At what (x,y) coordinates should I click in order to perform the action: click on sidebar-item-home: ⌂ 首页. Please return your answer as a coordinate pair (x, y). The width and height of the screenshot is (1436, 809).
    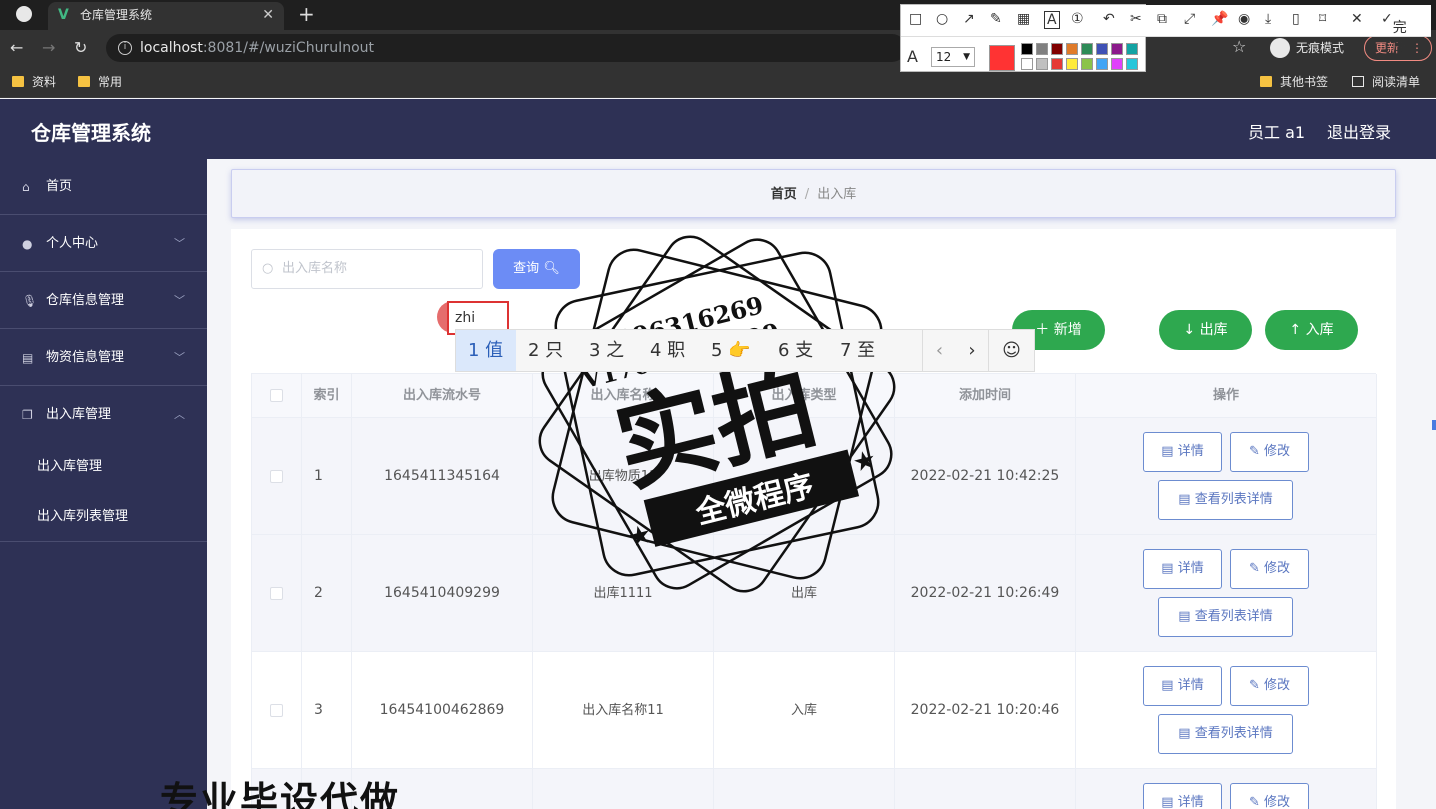
    Looking at the image, I should click on (103, 187).